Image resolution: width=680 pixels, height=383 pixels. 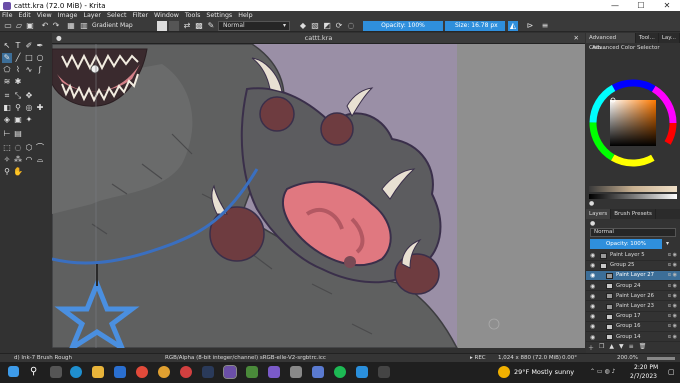 What do you see at coordinates (7, 148) in the screenshot?
I see `rect-select-icon: ⬚` at bounding box center [7, 148].